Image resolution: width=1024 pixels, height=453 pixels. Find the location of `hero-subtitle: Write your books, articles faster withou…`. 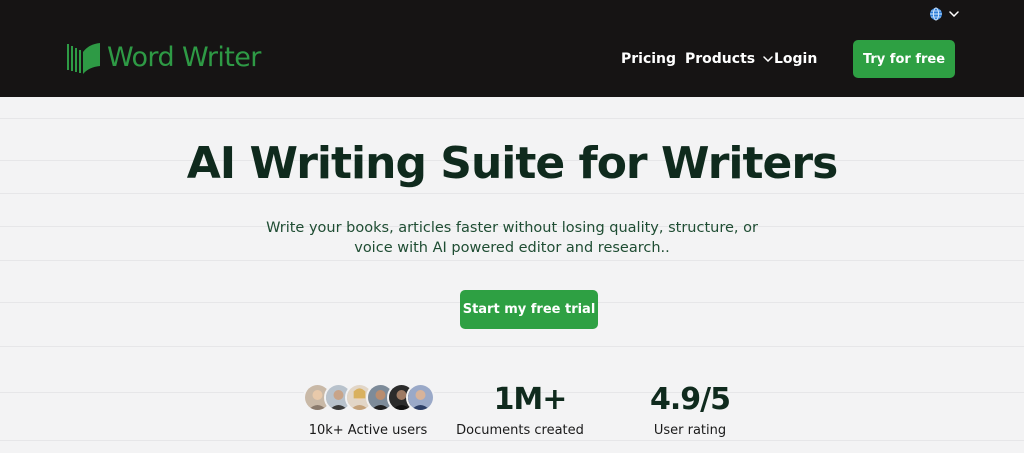

hero-subtitle: Write your books, articles faster withou… is located at coordinates (512, 238).